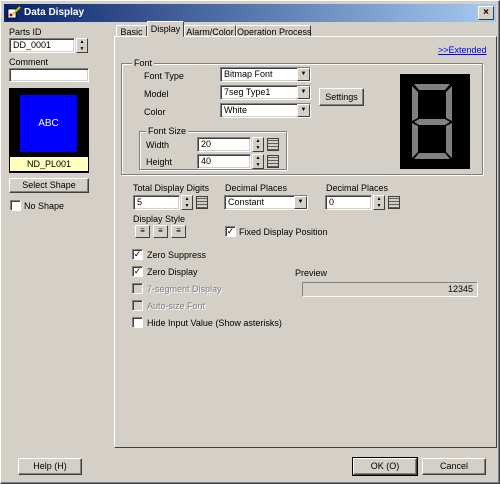 Image resolution: width=500 pixels, height=484 pixels. I want to click on parts-id-input: DD_0001, so click(42, 45).